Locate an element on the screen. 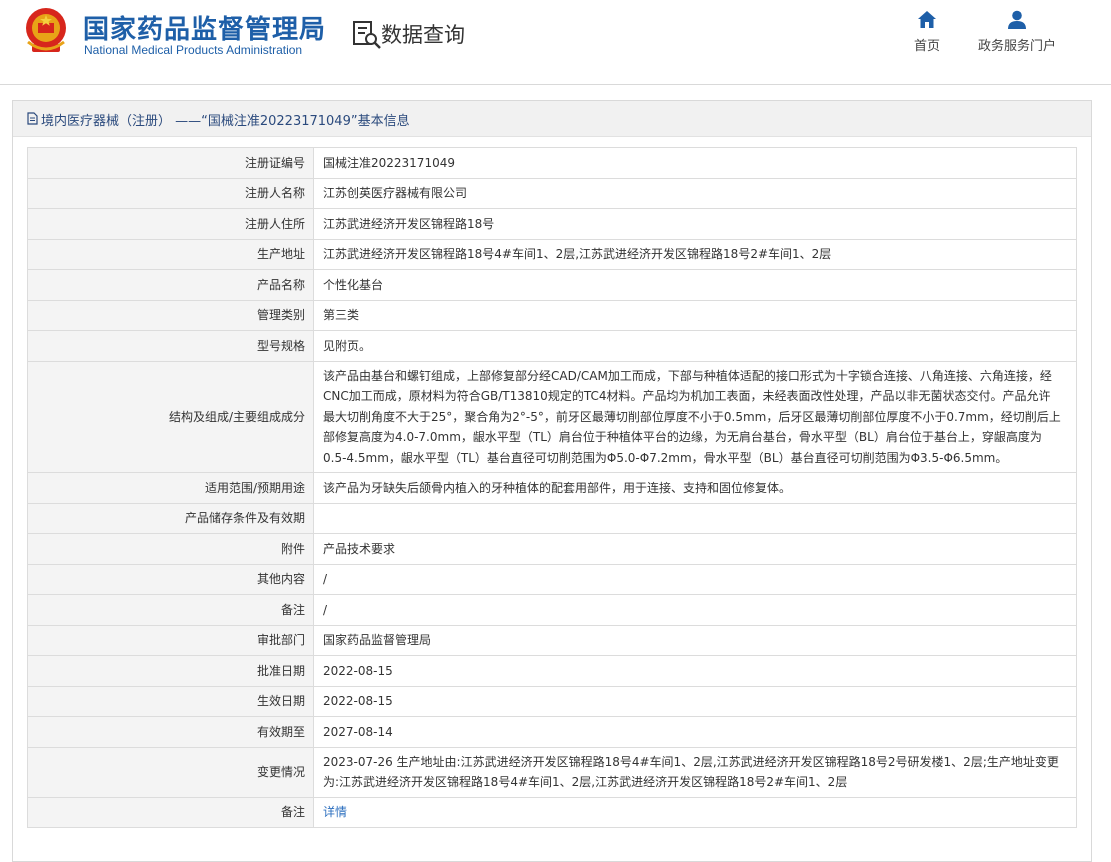 This screenshot has height=862, width=1111. row-label: 产品名称 is located at coordinates (170, 285).